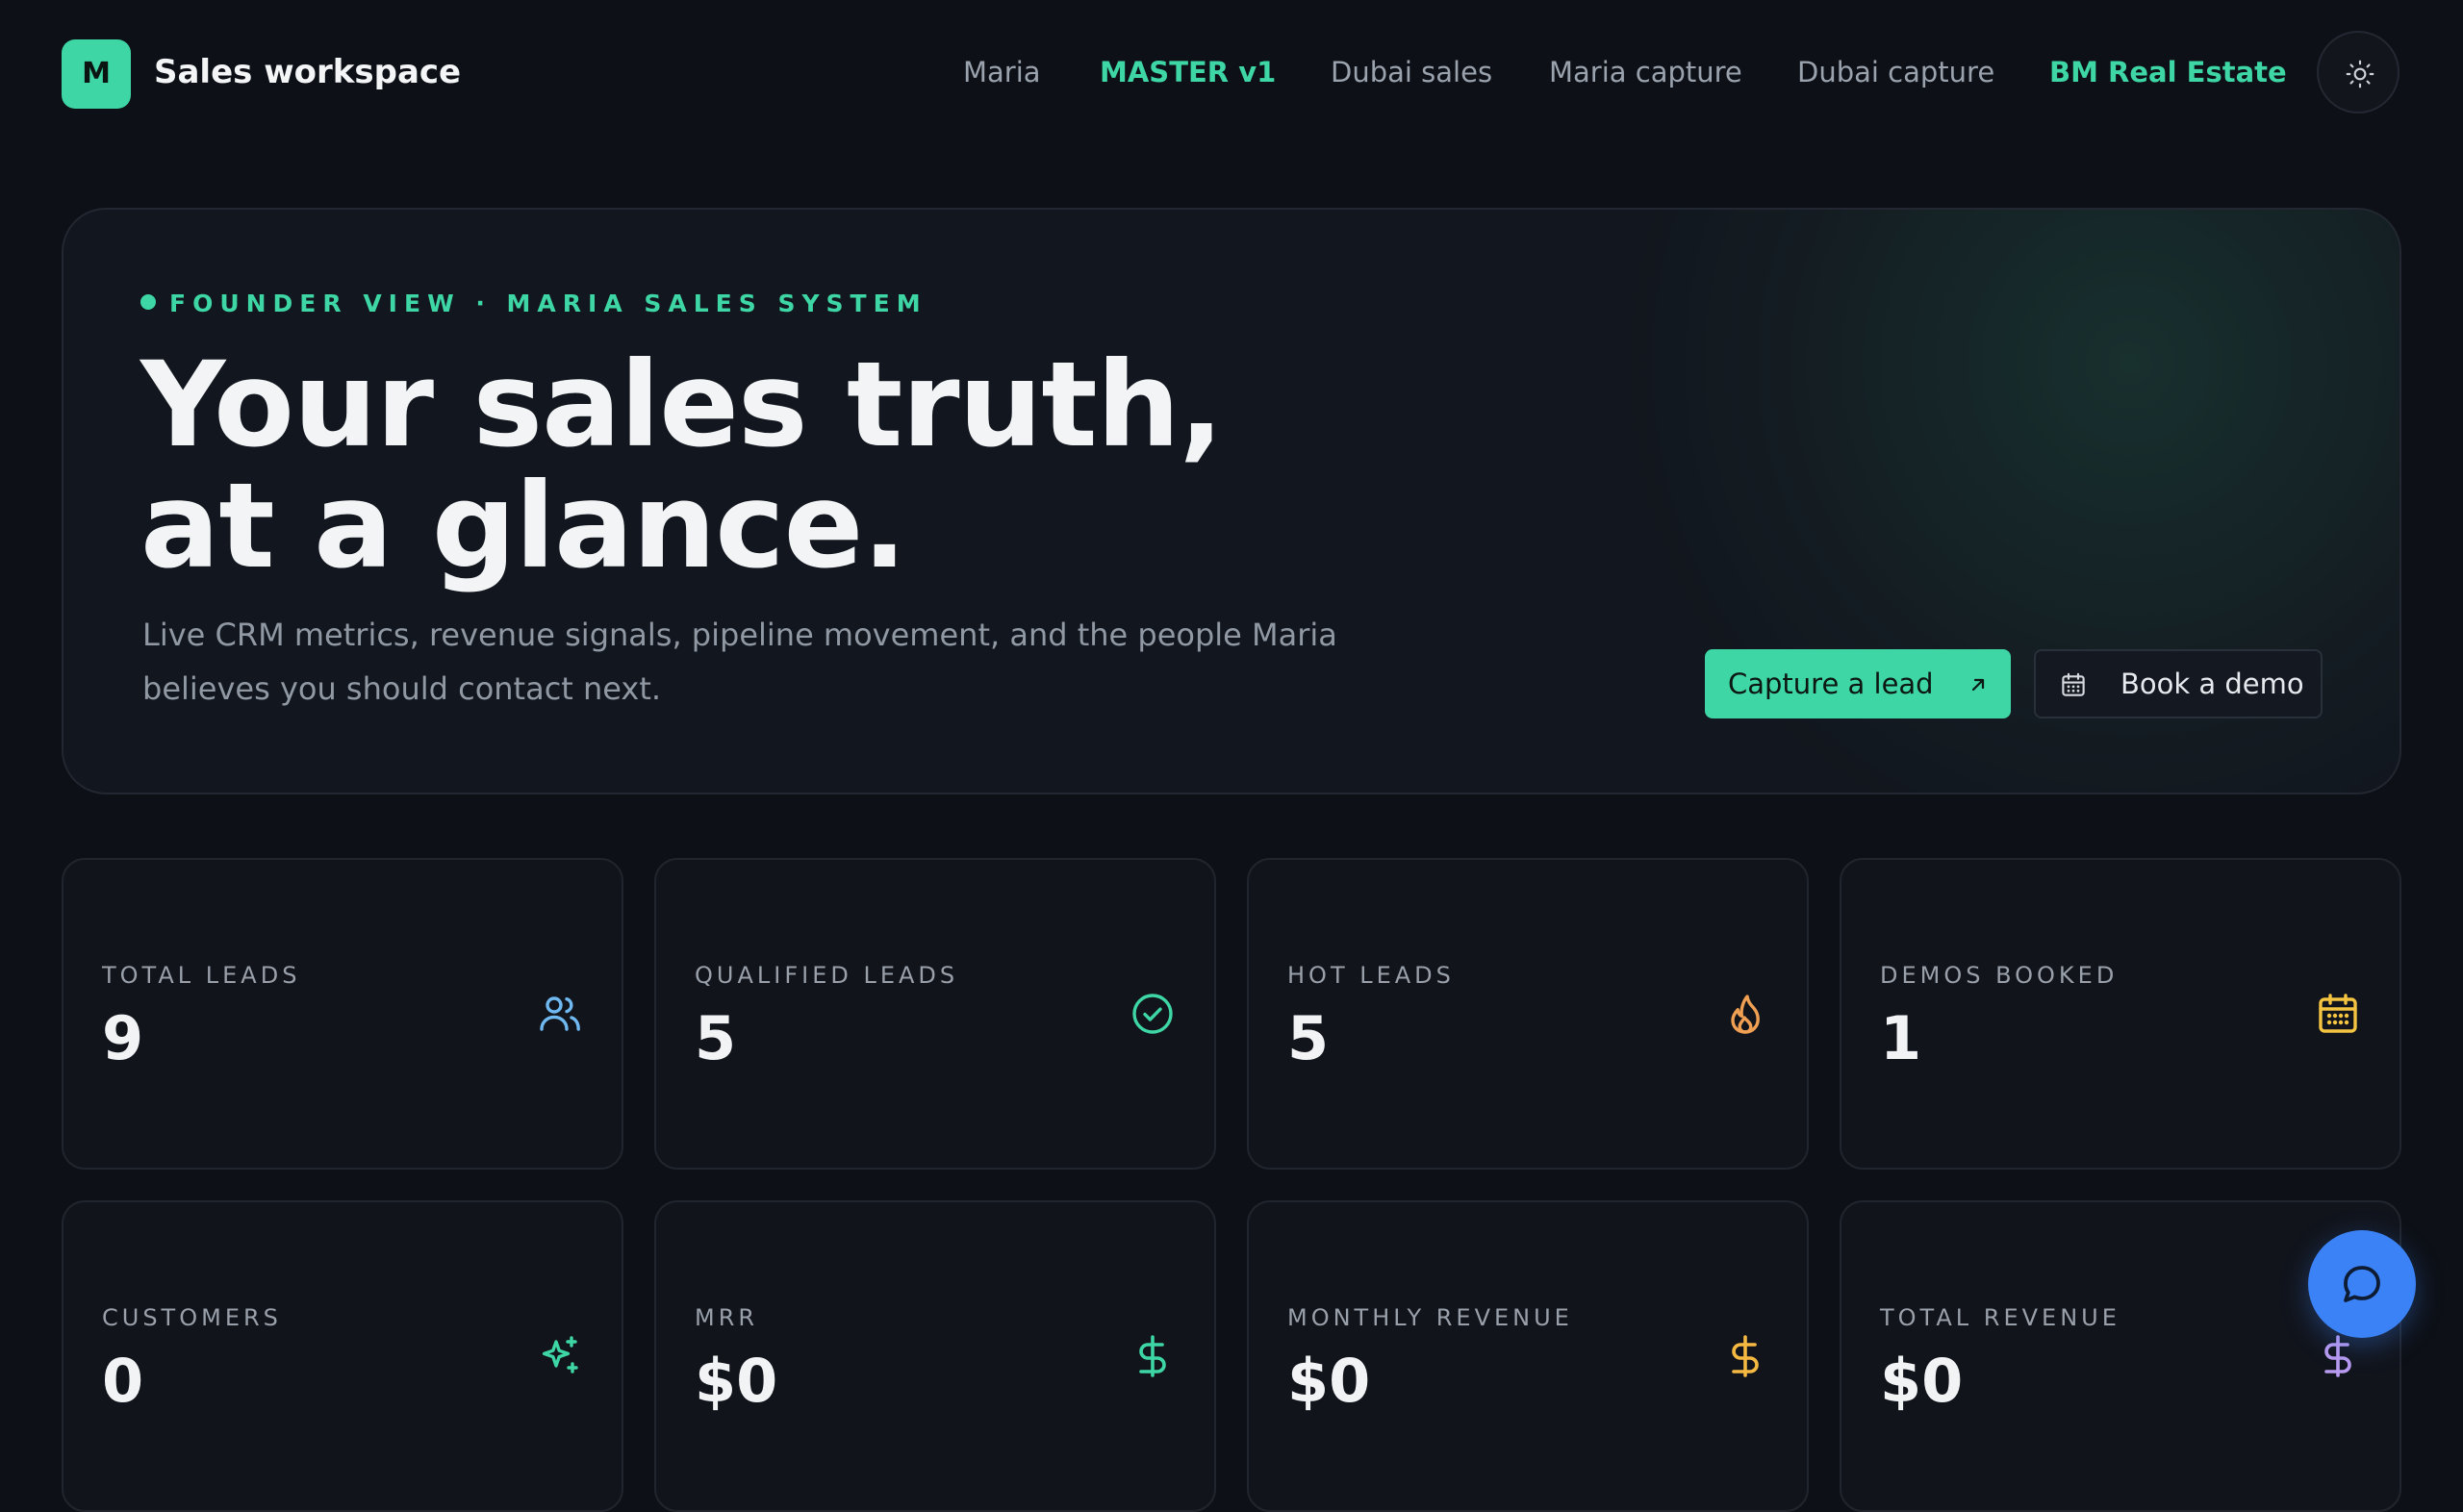 The image size is (2463, 1512). Describe the element at coordinates (1831, 684) in the screenshot. I see `capture-lead-label: Capture a lead` at that location.